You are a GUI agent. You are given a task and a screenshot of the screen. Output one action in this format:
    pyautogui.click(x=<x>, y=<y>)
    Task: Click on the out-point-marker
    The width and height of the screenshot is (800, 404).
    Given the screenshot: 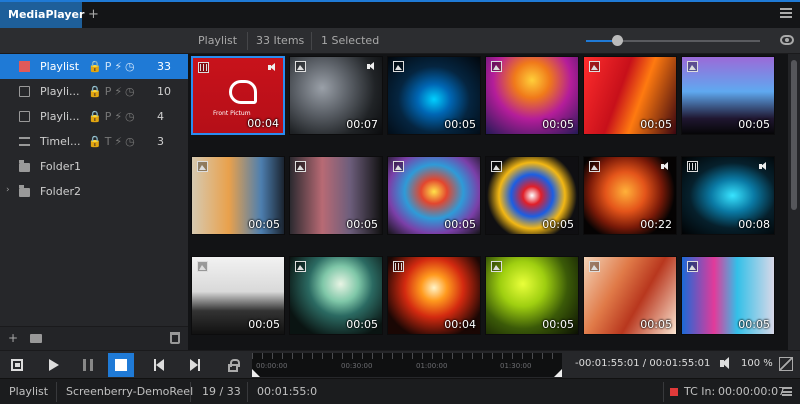 What is the action you would take?
    pyautogui.click(x=558, y=373)
    